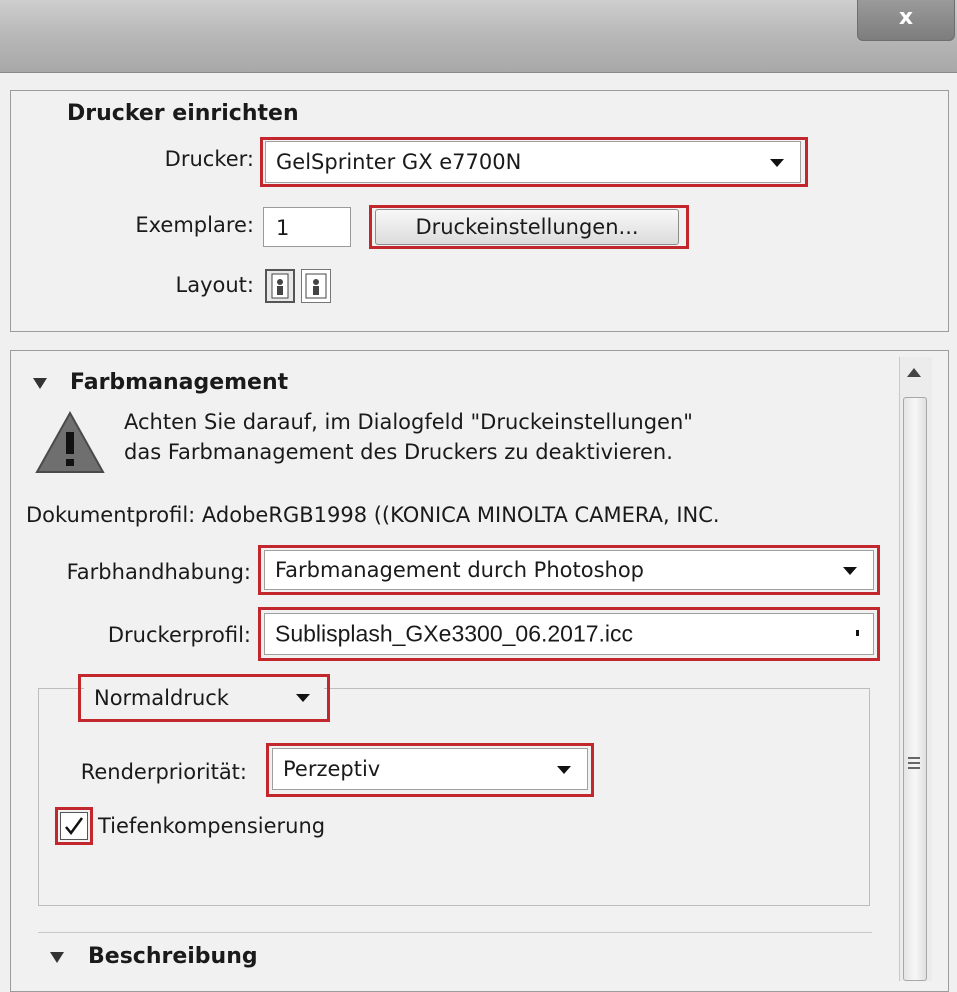  I want to click on printer-select-highlight, so click(534, 162).